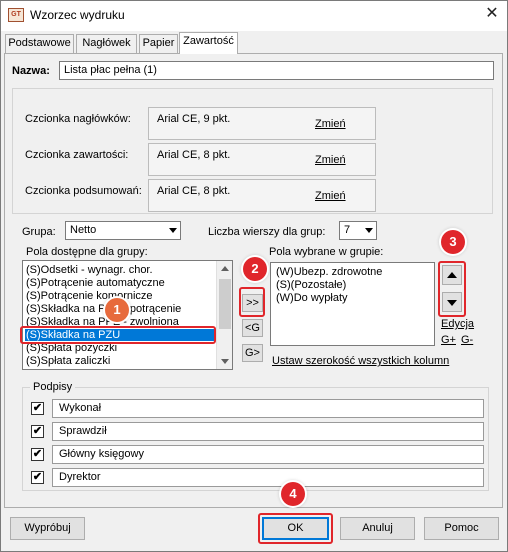 Image resolution: width=508 pixels, height=552 pixels. What do you see at coordinates (39, 232) in the screenshot?
I see `group-label: Grupa:` at bounding box center [39, 232].